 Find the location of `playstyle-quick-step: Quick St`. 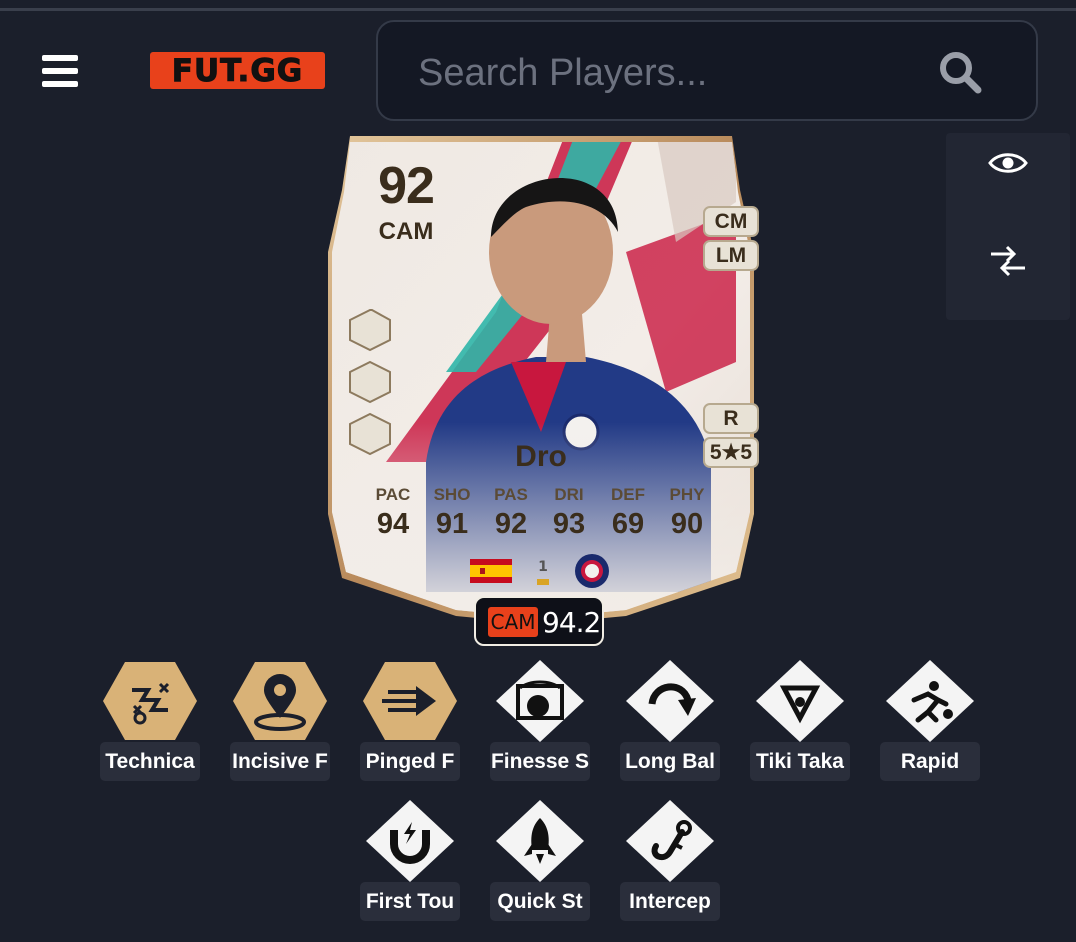

playstyle-quick-step: Quick St is located at coordinates (540, 862).